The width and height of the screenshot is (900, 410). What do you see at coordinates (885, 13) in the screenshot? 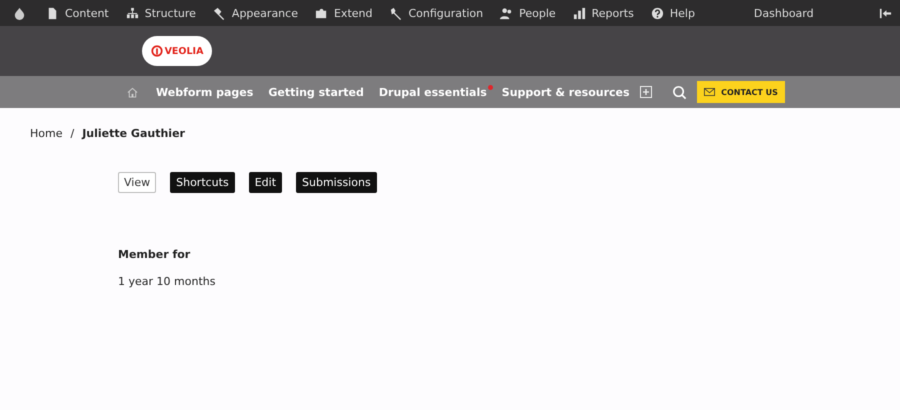
I see `collapse-icon` at bounding box center [885, 13].